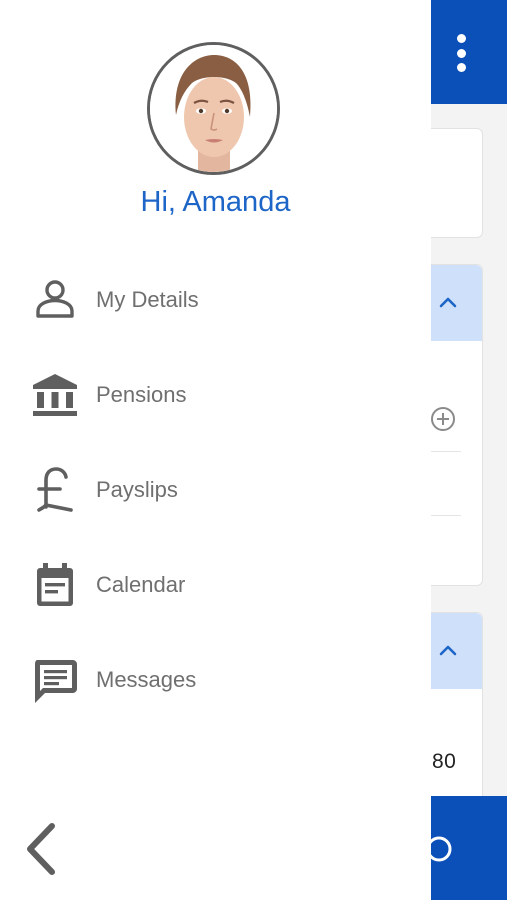 Image resolution: width=507 pixels, height=900 pixels. Describe the element at coordinates (213, 108) in the screenshot. I see `user-avatar` at that location.